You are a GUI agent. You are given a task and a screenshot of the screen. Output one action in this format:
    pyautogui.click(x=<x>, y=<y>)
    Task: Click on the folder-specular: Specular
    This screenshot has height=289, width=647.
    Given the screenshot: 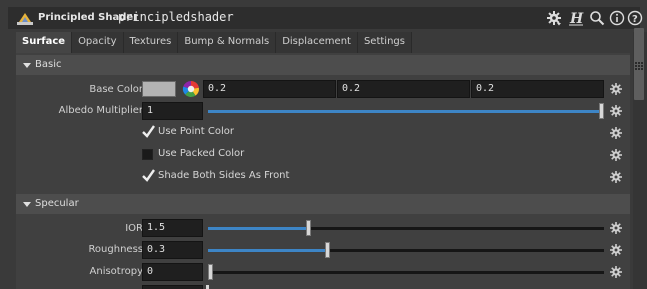 What is the action you would take?
    pyautogui.click(x=323, y=204)
    